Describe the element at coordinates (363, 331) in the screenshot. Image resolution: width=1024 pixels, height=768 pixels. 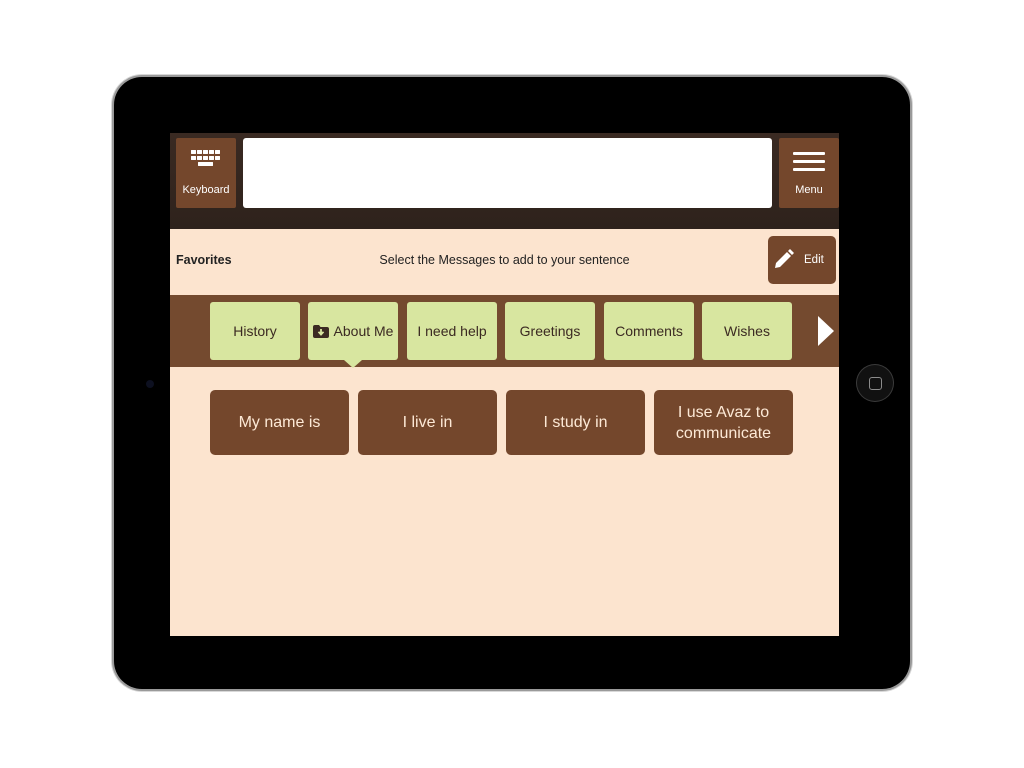
I see `category-label: About Me` at that location.